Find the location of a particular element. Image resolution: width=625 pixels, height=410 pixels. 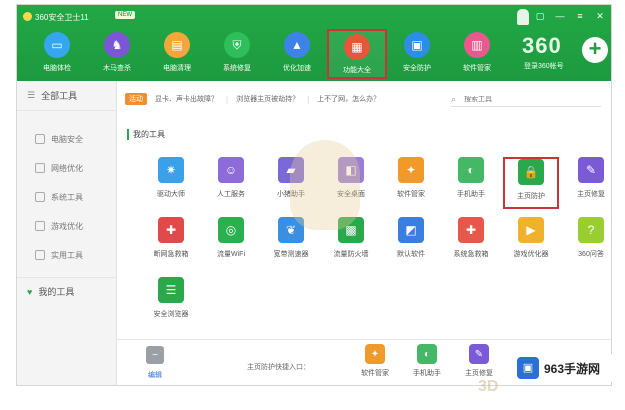

remove-icon: − is located at coordinates (155, 355).